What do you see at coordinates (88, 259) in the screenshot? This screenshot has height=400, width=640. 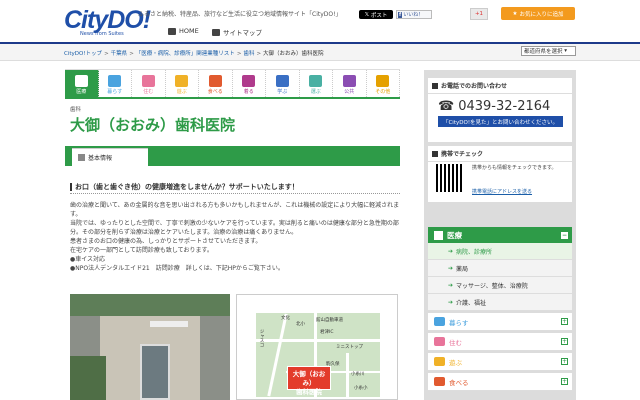 I see `body-line: ●車イス対応` at bounding box center [88, 259].